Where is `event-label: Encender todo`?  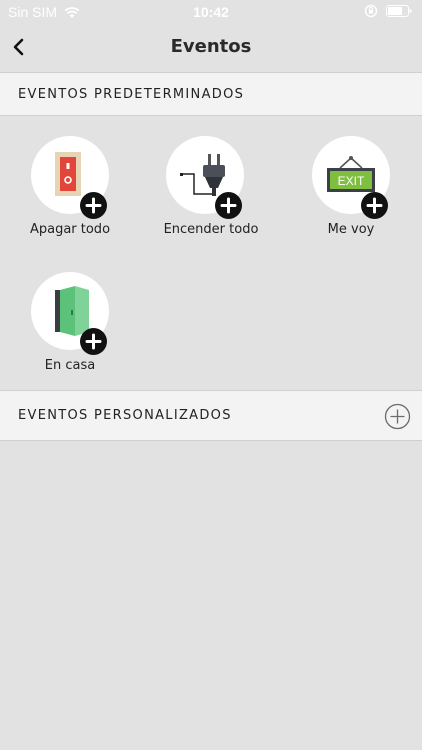
event-label: Encender todo is located at coordinates (211, 229).